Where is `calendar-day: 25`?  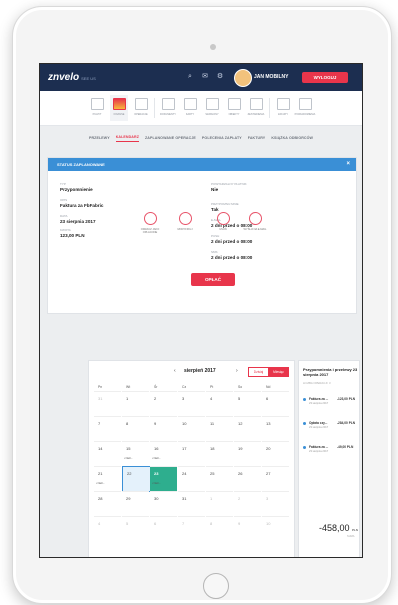
calendar-day: 25 is located at coordinates (219, 478).